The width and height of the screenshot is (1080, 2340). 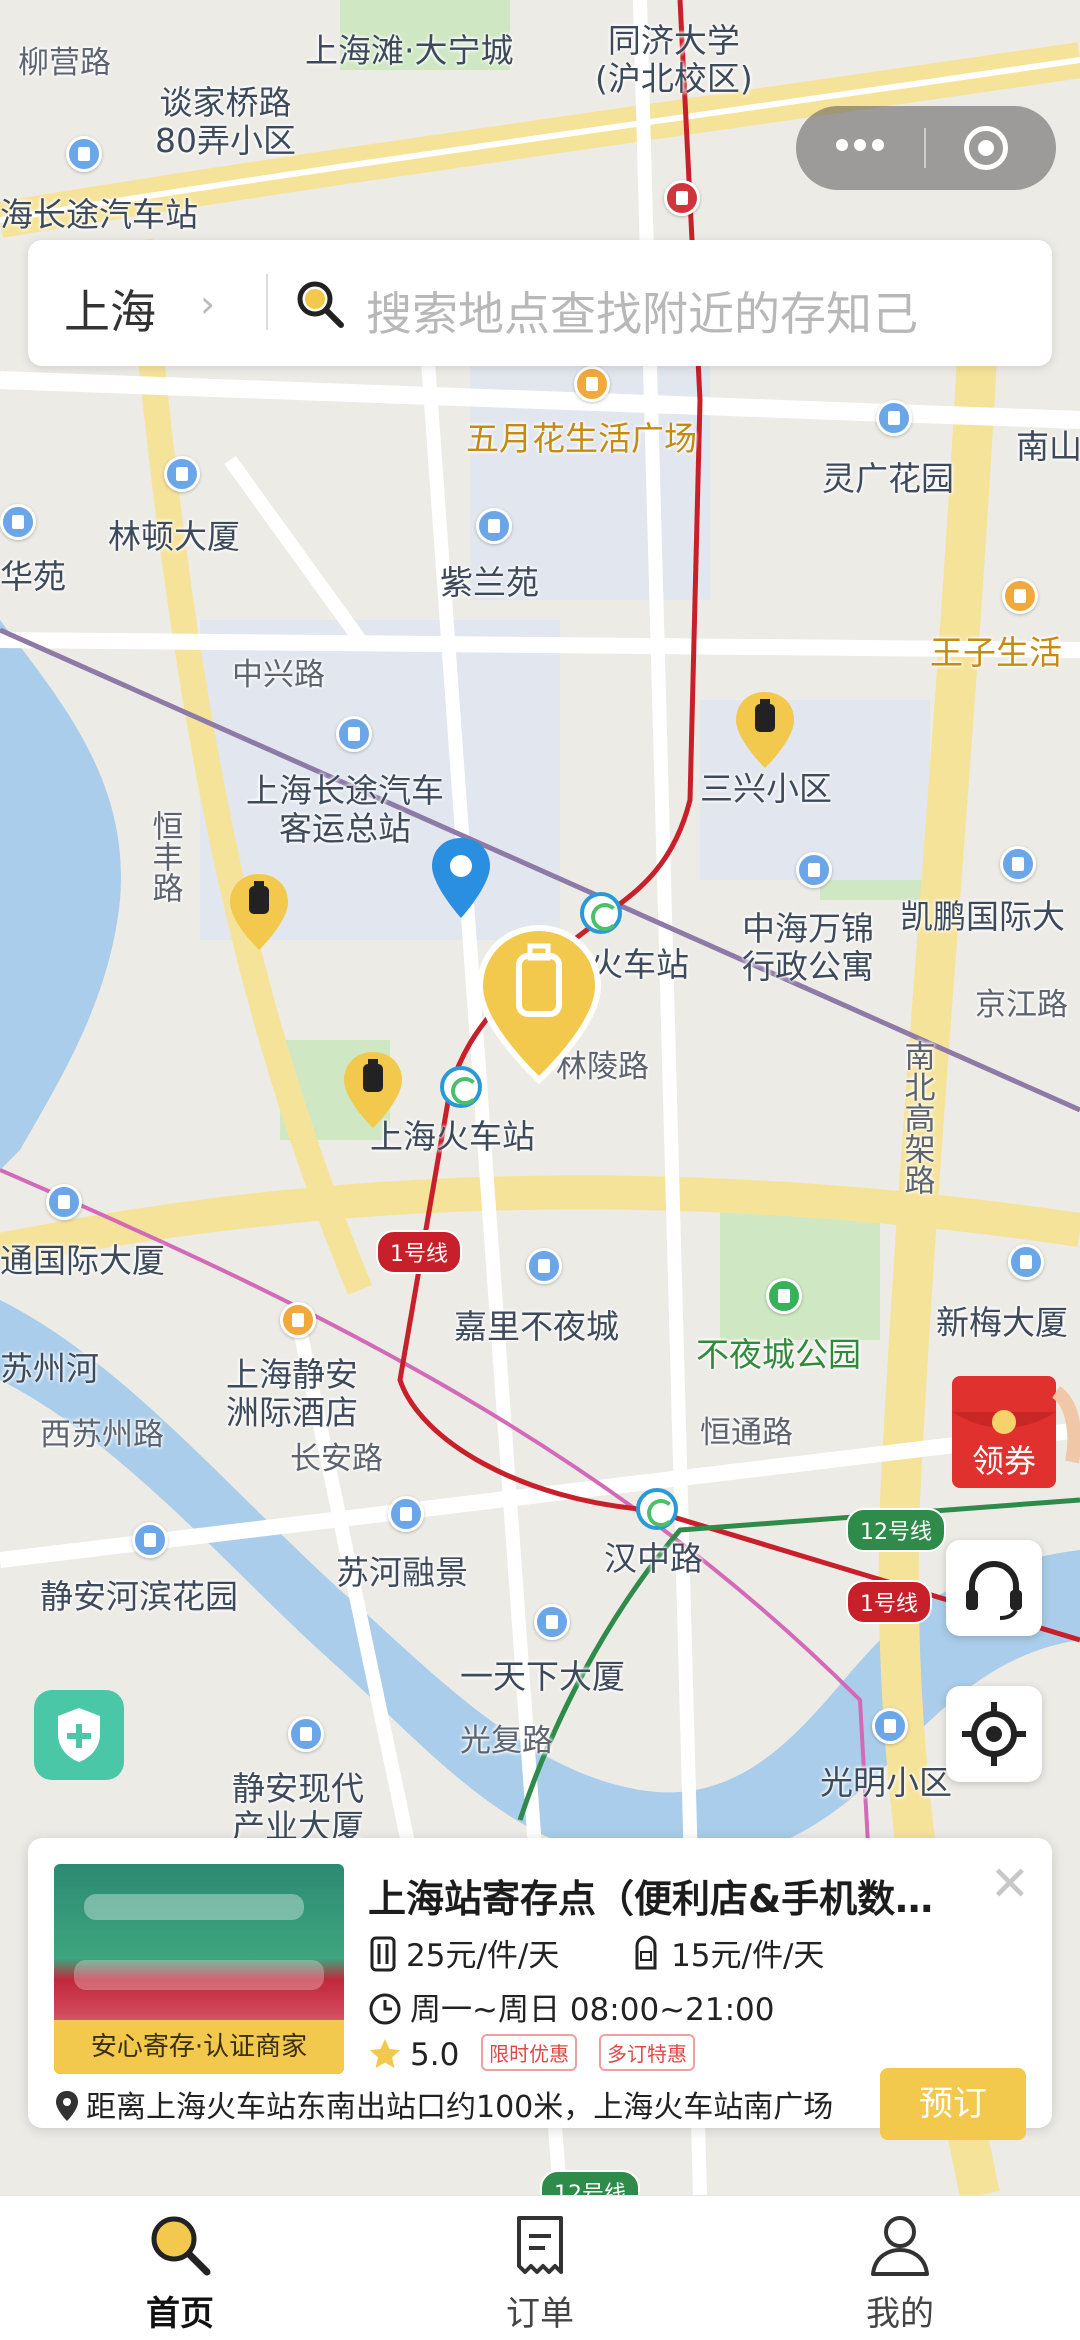 I want to click on map-label: 光复路, so click(x=506, y=1741).